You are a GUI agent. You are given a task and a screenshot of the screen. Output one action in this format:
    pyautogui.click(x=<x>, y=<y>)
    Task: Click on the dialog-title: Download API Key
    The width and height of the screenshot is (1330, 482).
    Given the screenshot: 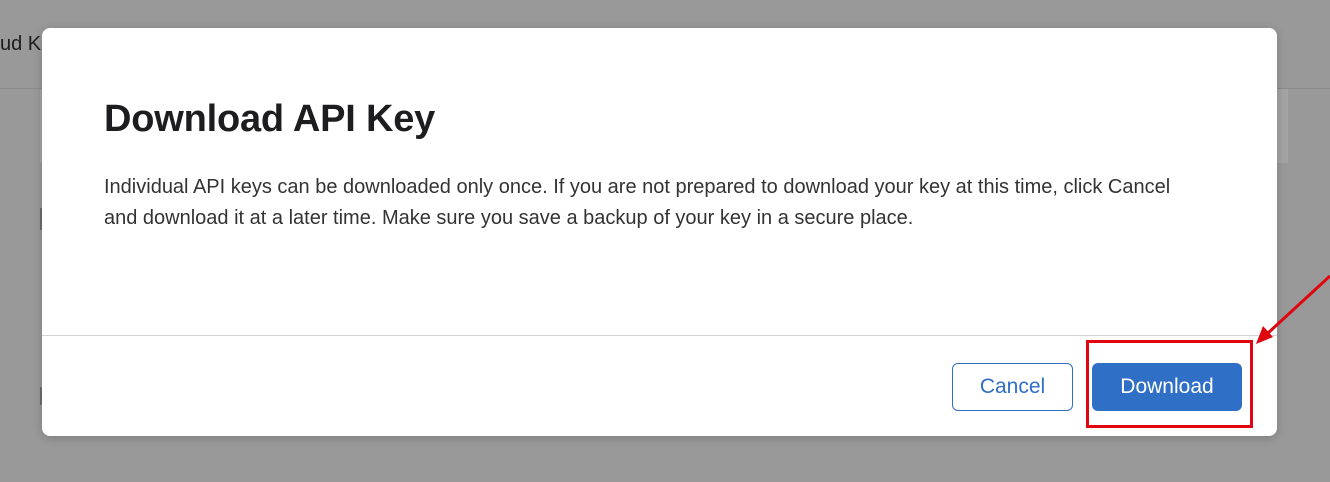 What is the action you would take?
    pyautogui.click(x=270, y=119)
    